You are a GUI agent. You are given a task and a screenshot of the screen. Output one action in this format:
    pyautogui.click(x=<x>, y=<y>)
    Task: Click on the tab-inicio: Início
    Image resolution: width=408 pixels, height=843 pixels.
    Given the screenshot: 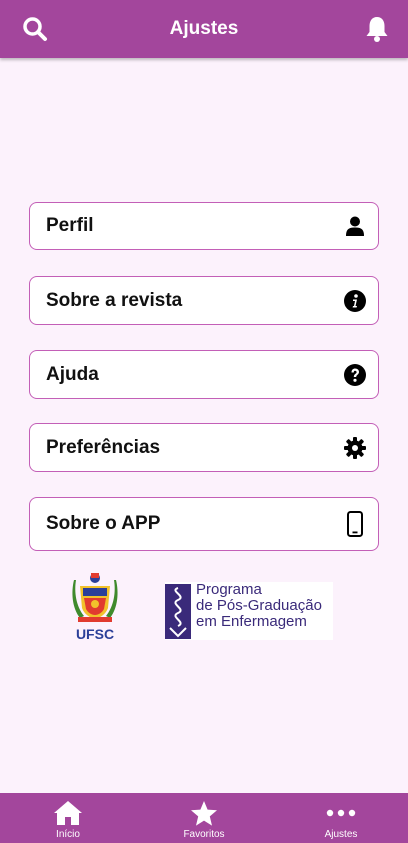 What is the action you would take?
    pyautogui.click(x=68, y=818)
    